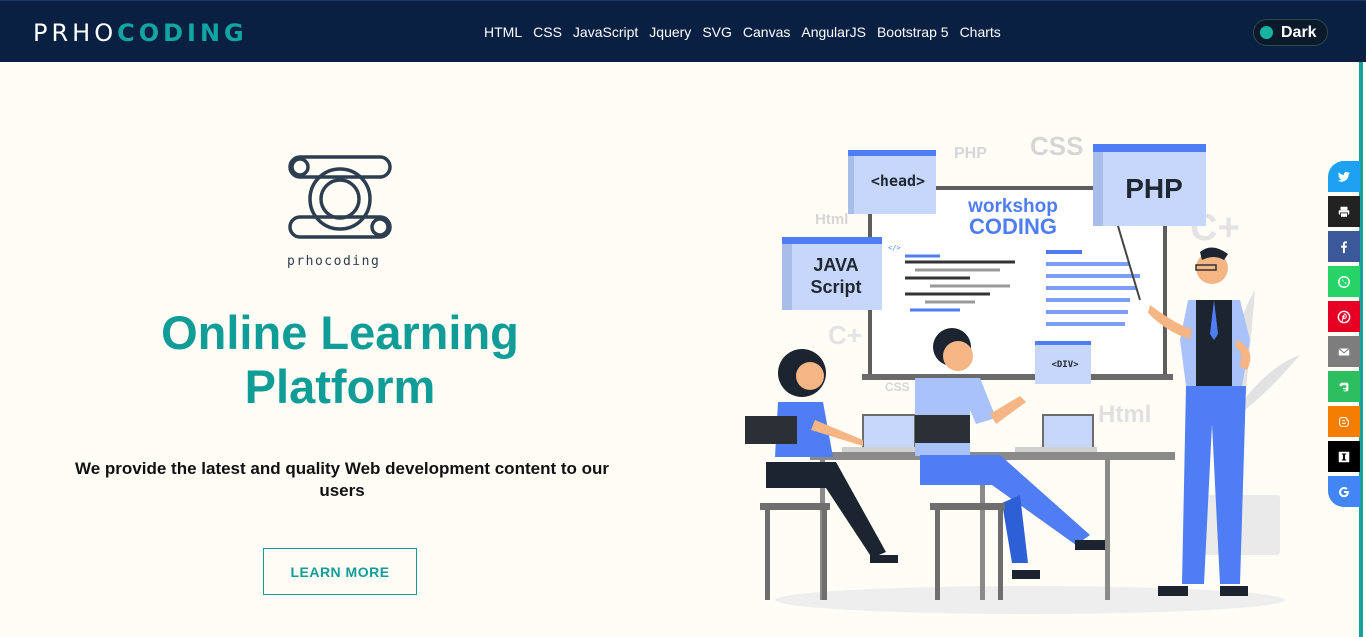 This screenshot has width=1366, height=637. What do you see at coordinates (897, 387) in the screenshot?
I see `bg-text-css-small: CSS` at bounding box center [897, 387].